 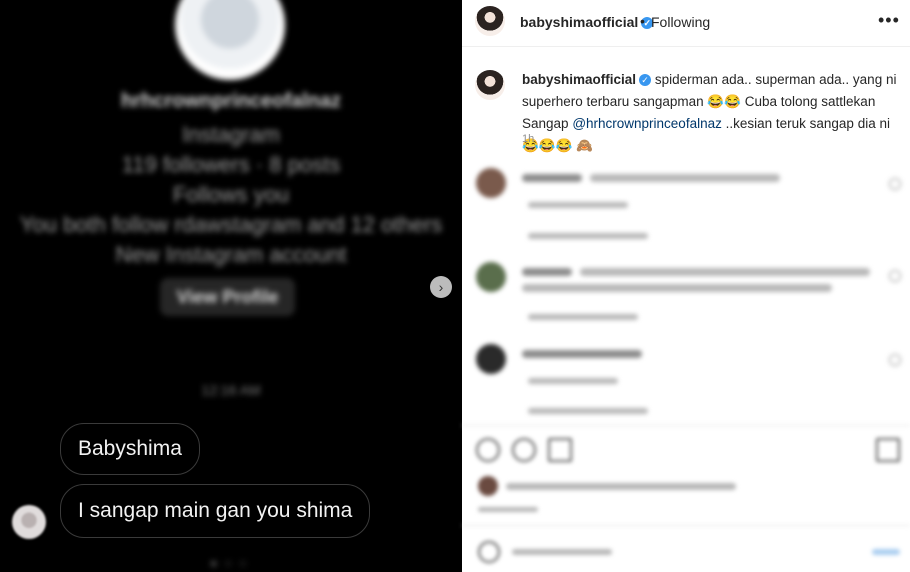 I want to click on share-icon, so click(x=560, y=450).